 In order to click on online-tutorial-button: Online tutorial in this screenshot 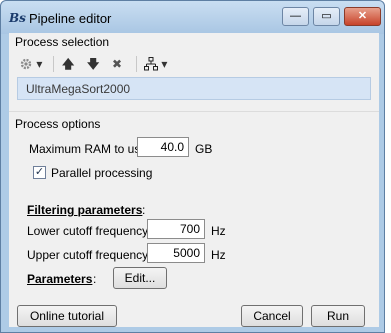, I will do `click(67, 316)`.